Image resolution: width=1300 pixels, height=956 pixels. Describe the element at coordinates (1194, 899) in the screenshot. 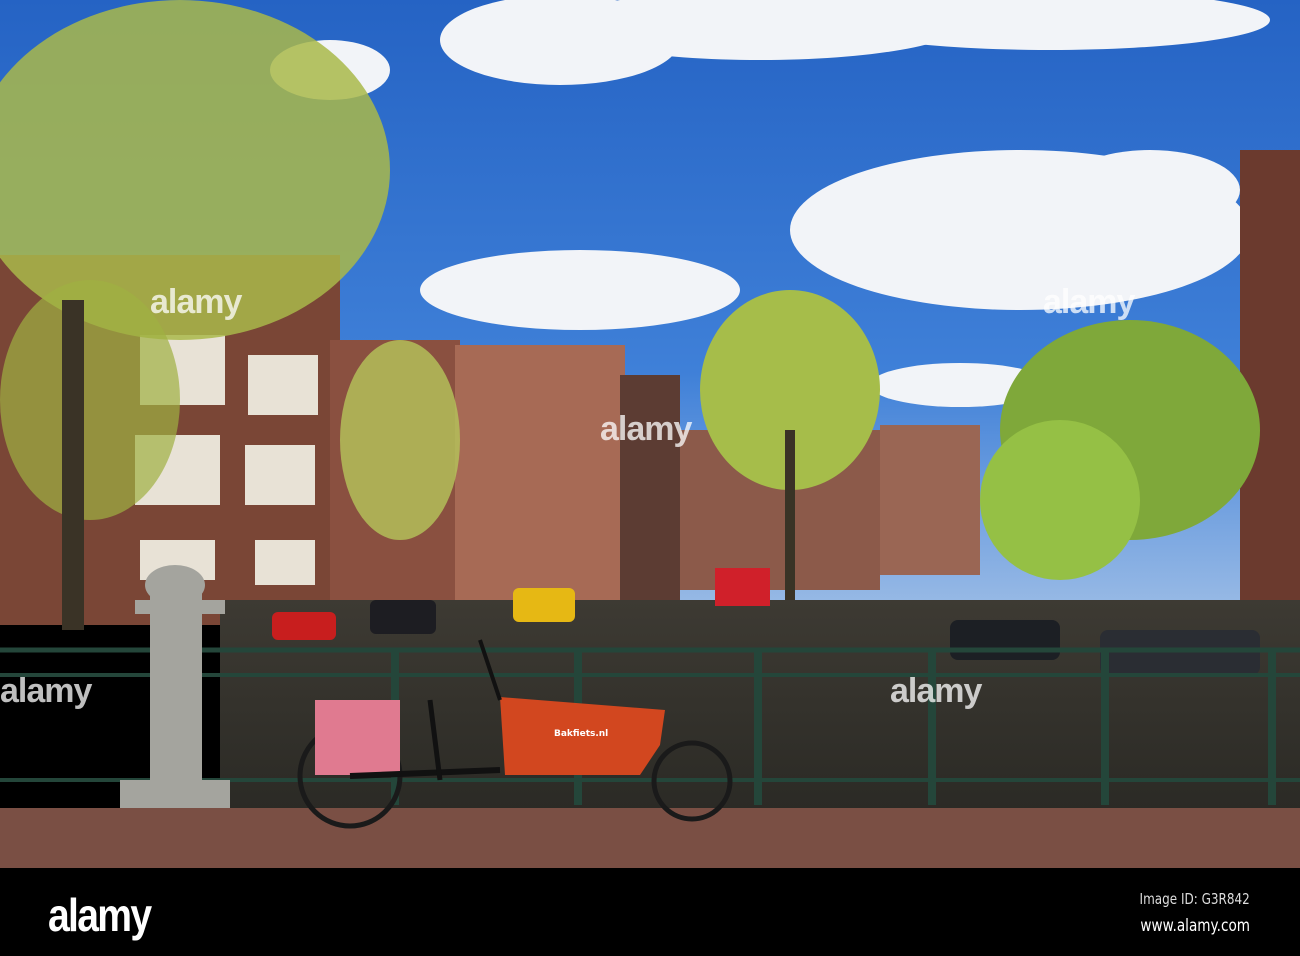

I see `image-id: Image ID: G3R842` at that location.